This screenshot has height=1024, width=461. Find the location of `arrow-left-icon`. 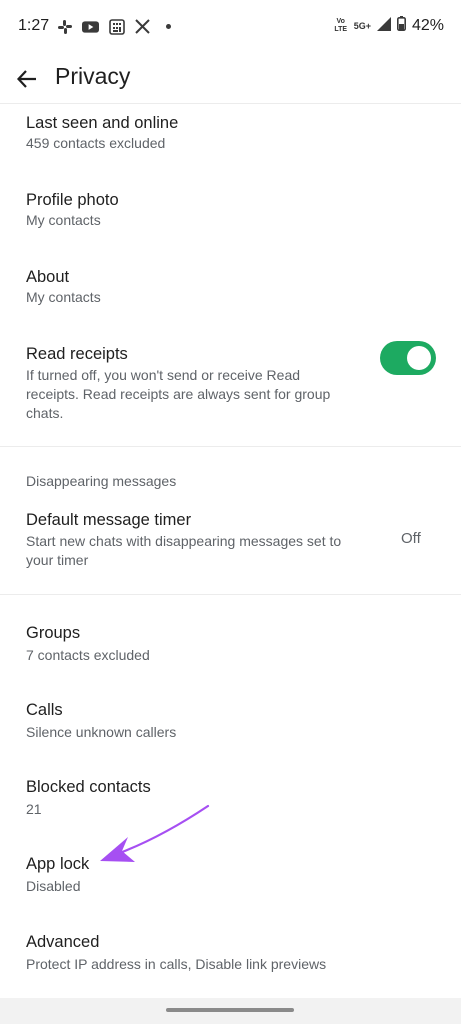

arrow-left-icon is located at coordinates (26, 79).